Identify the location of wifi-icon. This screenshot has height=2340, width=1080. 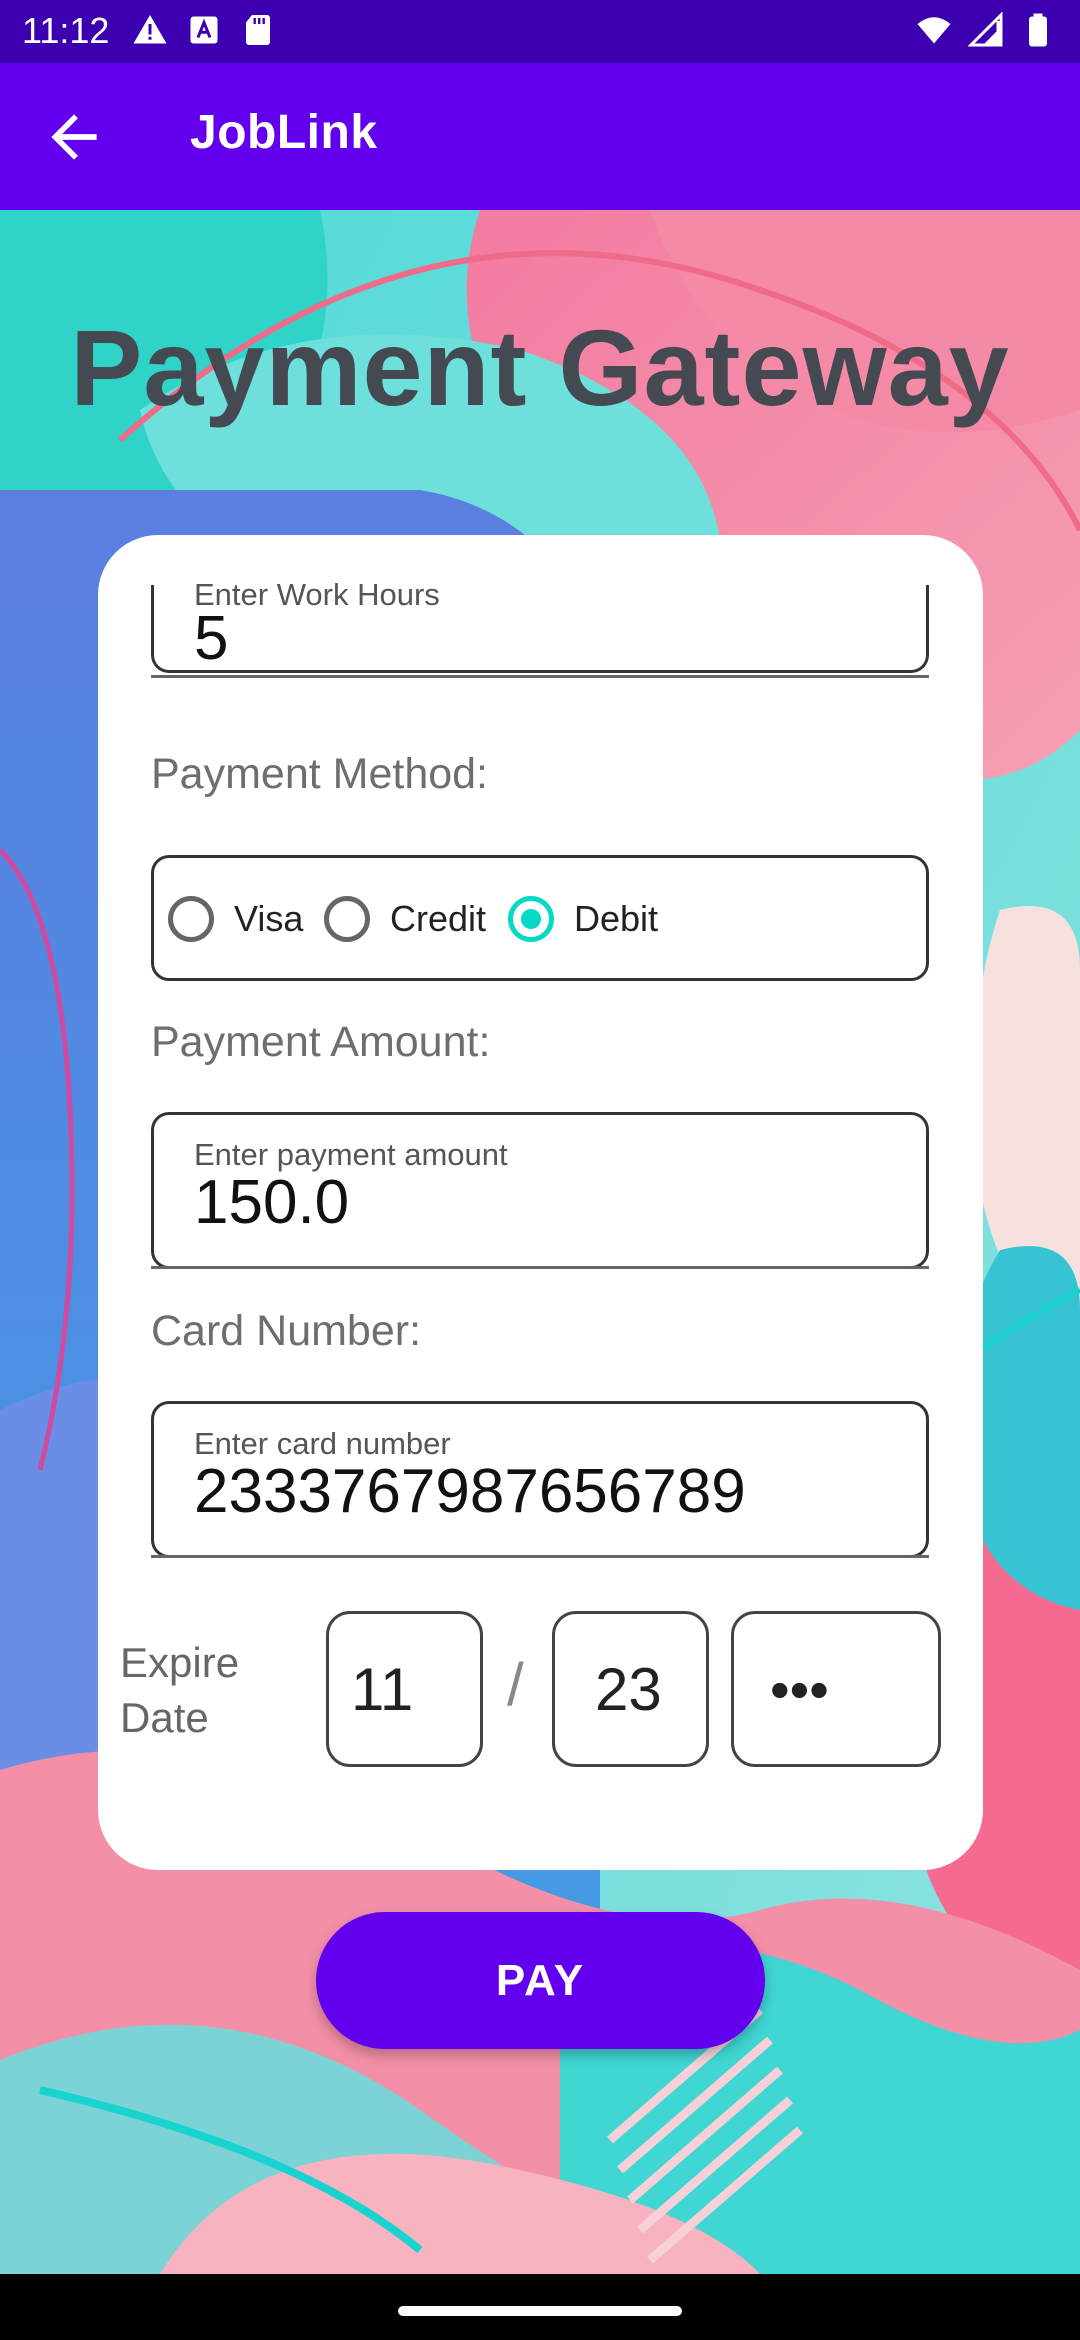
(934, 30).